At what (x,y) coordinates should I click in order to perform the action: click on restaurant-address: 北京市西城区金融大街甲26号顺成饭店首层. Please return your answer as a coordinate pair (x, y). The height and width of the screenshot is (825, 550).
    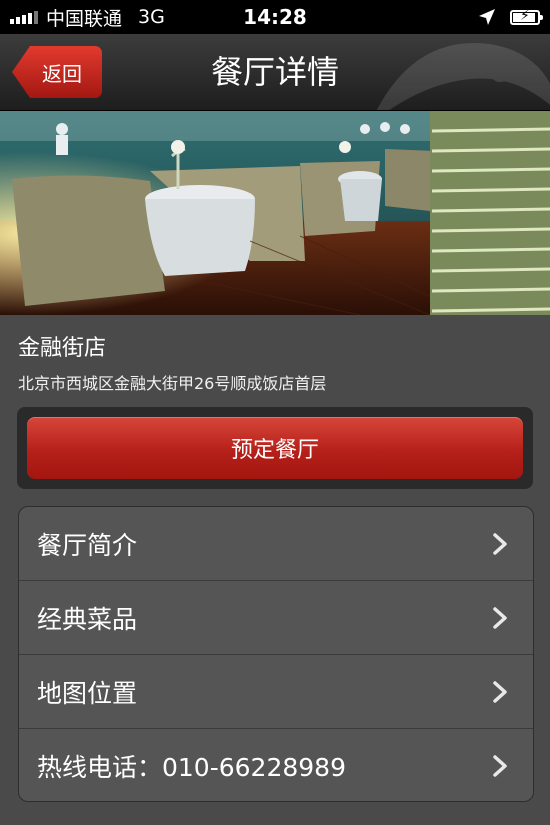
    Looking at the image, I should click on (172, 383).